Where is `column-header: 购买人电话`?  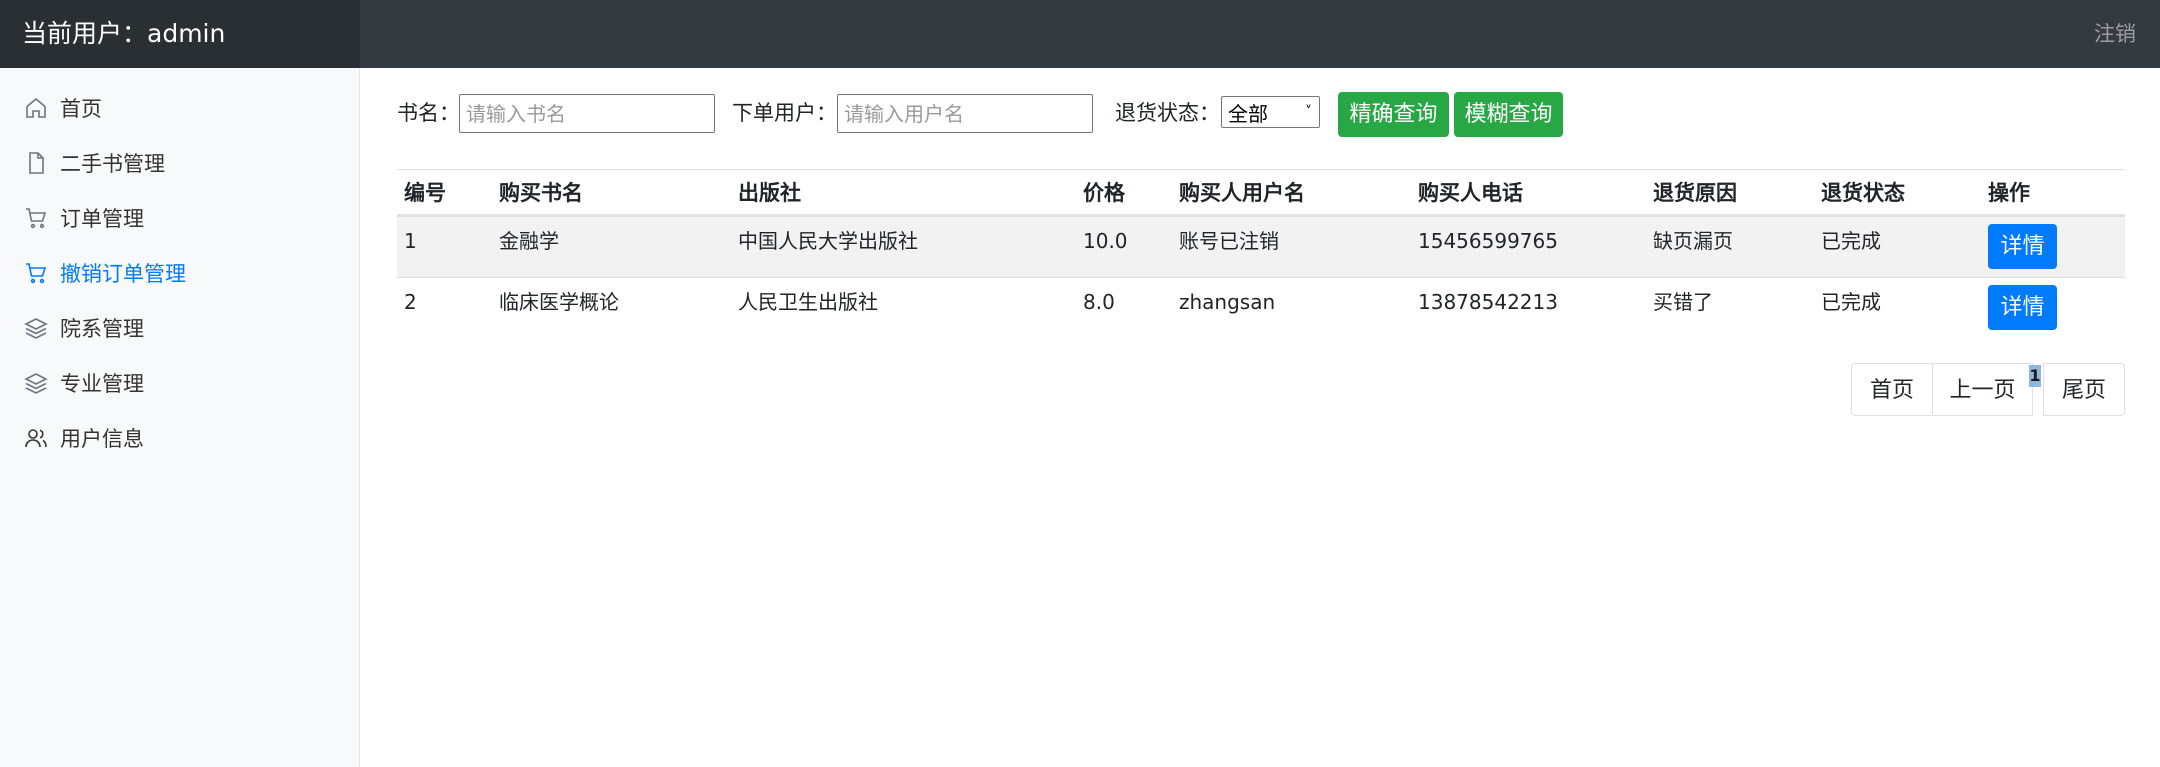
column-header: 购买人电话 is located at coordinates (1470, 193).